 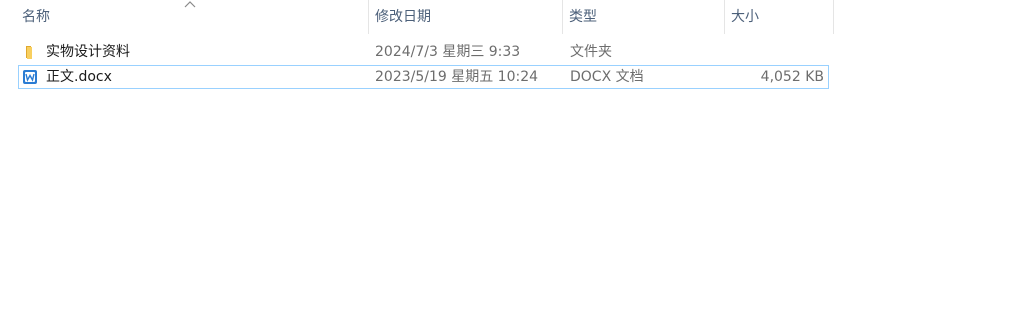 What do you see at coordinates (457, 77) in the screenshot?
I see `file-modified: 2023/5/19 星期五 10:24` at bounding box center [457, 77].